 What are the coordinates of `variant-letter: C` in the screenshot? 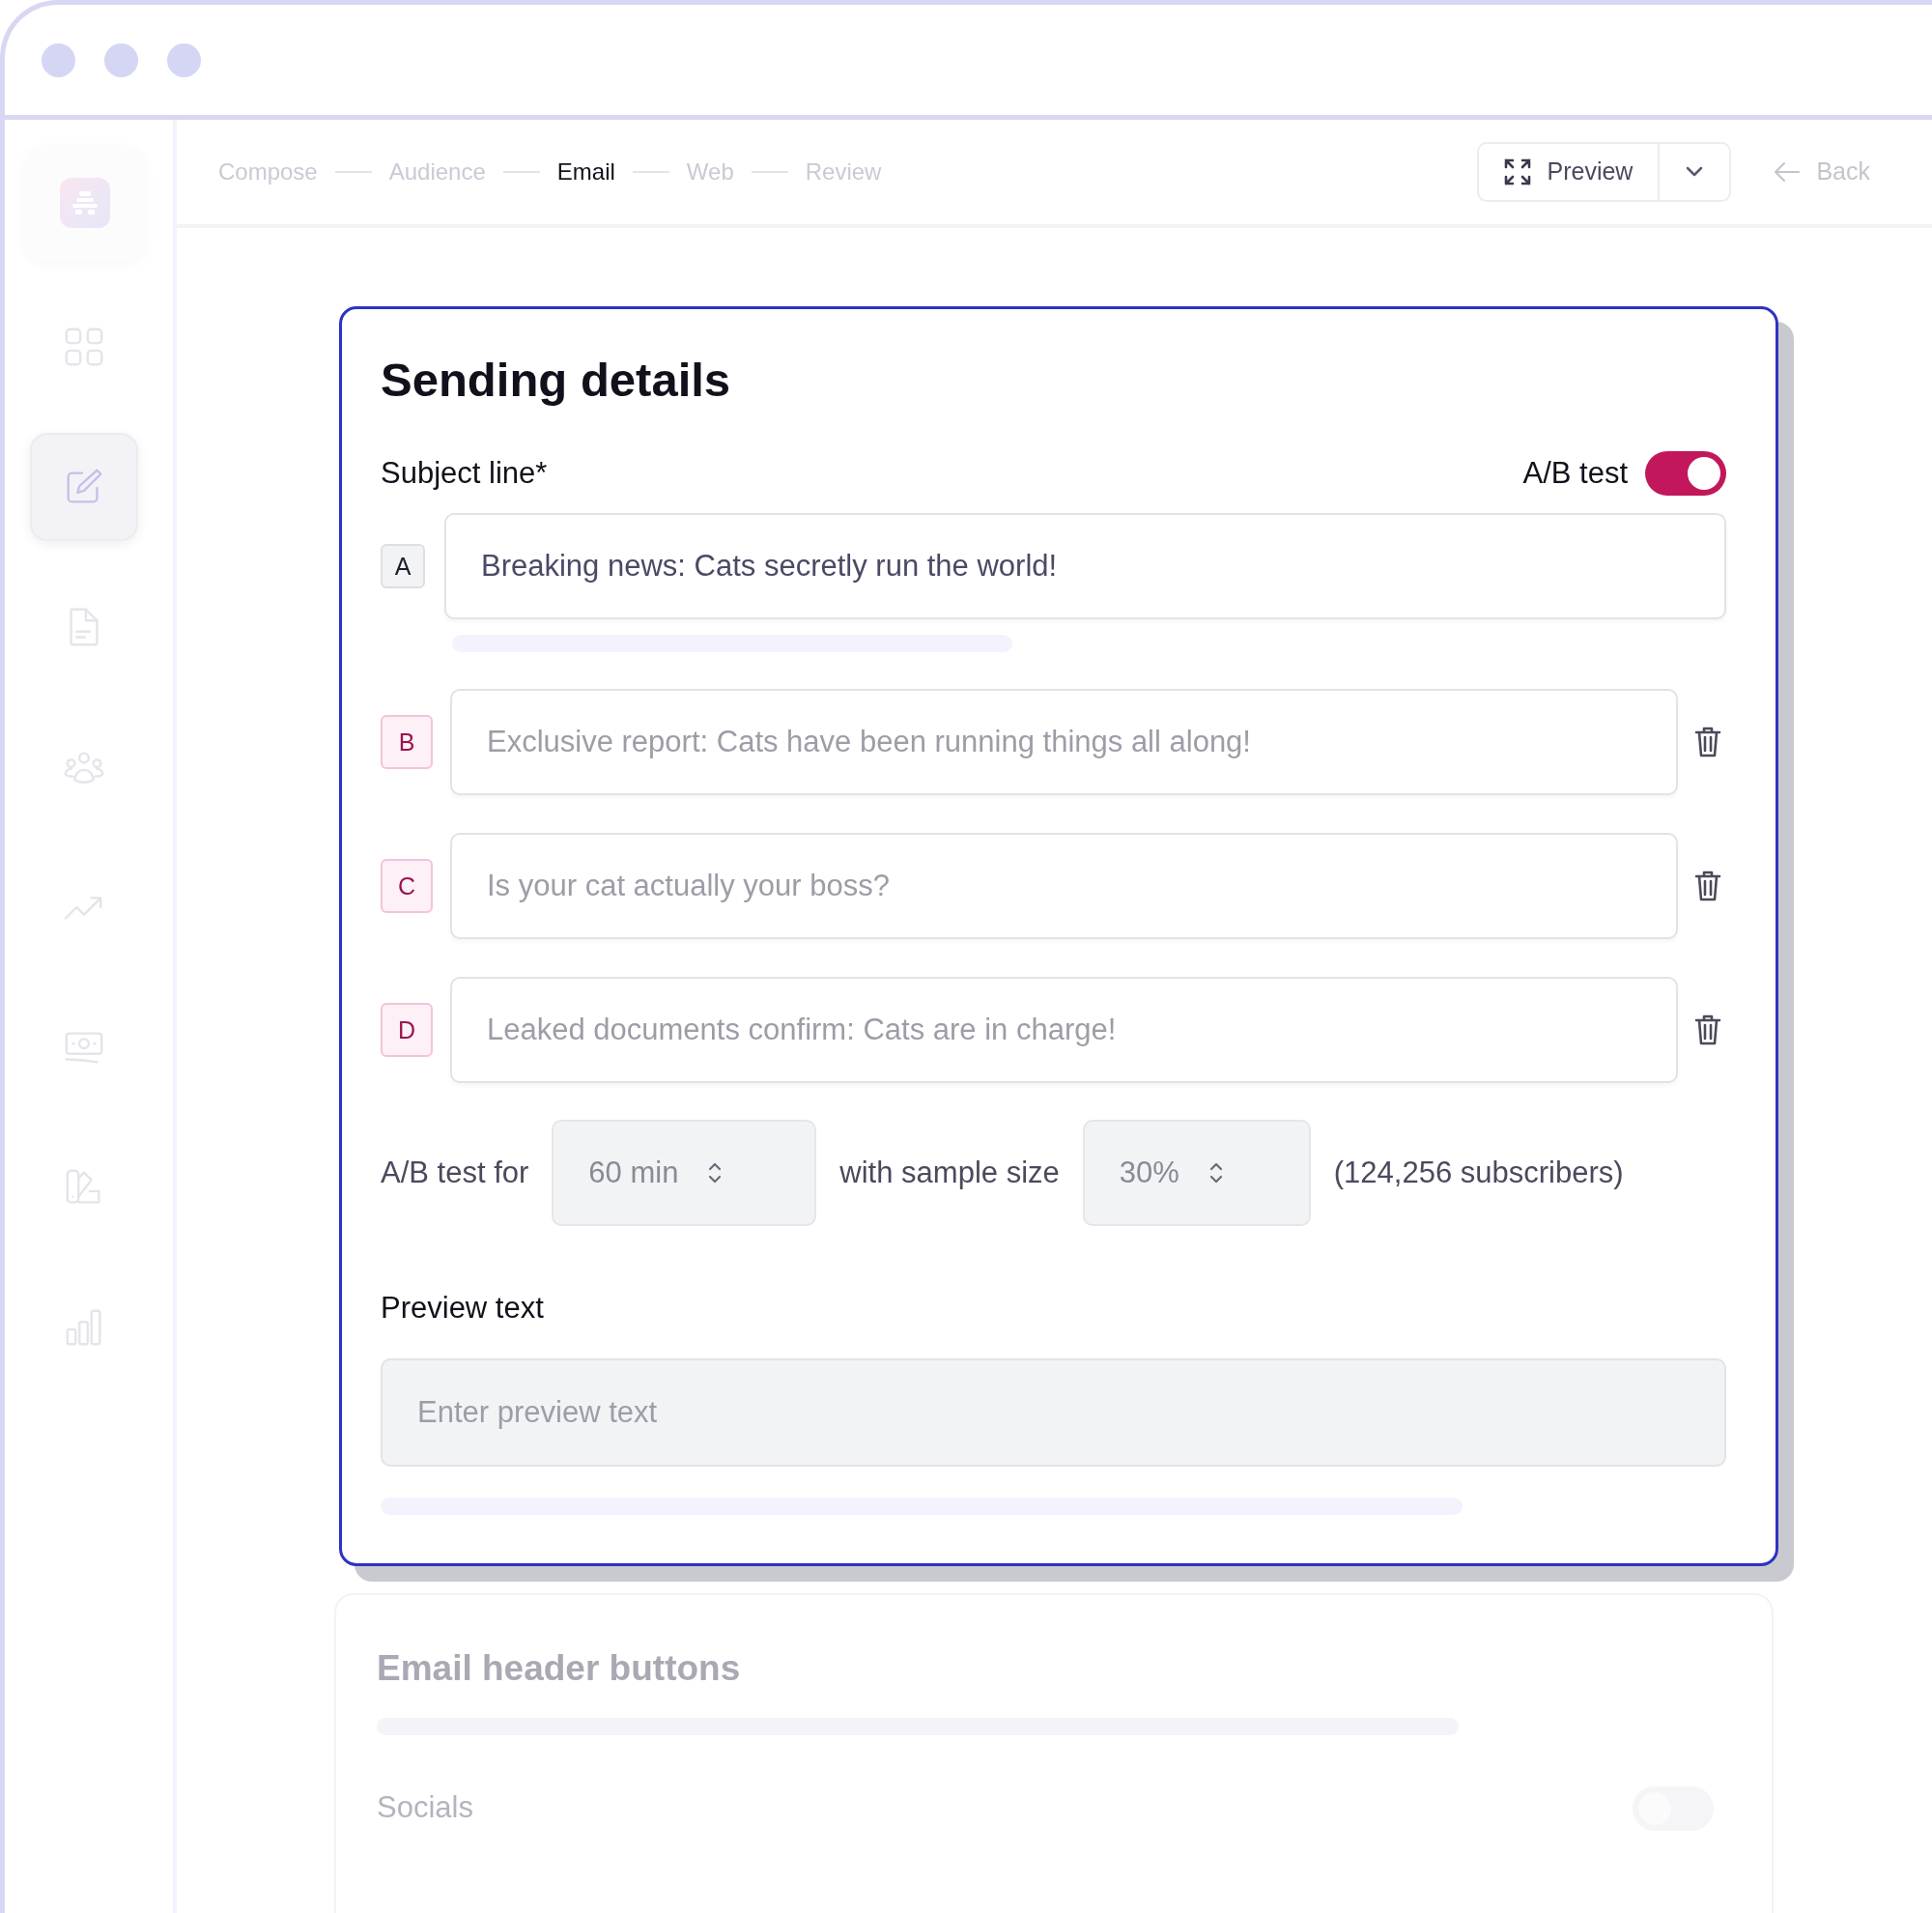 It's located at (407, 886).